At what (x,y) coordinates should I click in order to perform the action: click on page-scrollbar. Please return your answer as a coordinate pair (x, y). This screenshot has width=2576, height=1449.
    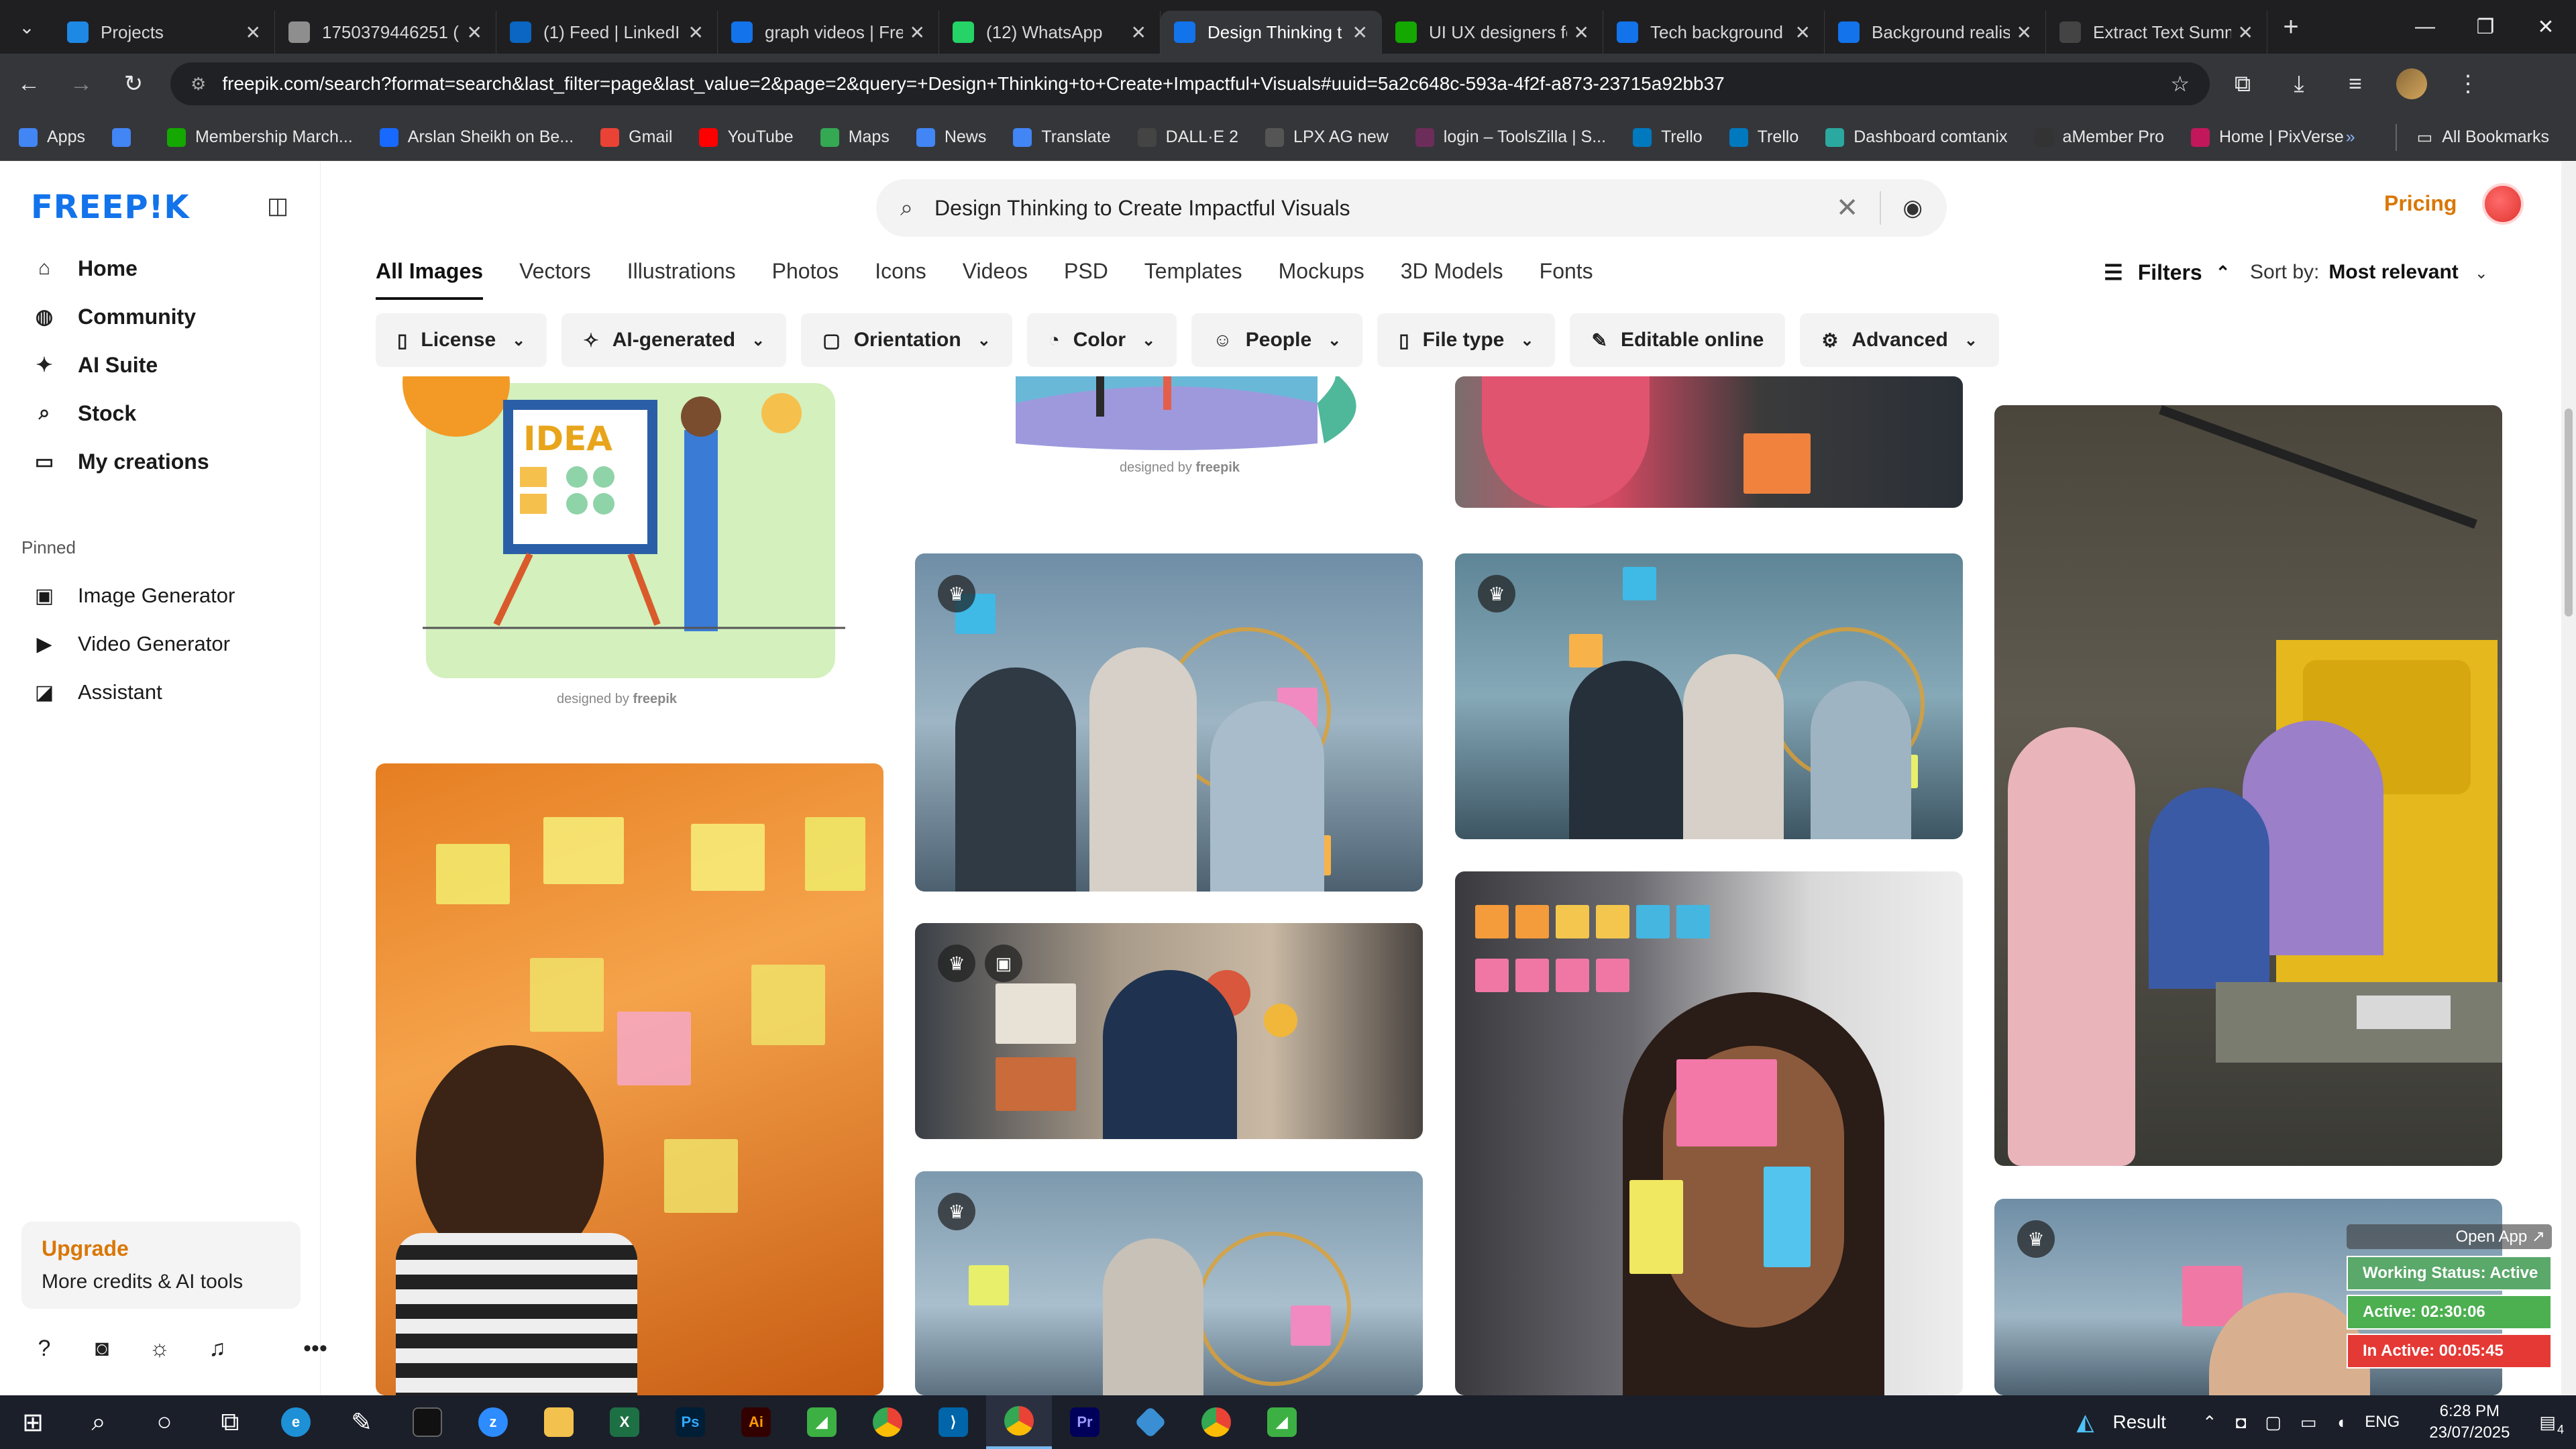
    Looking at the image, I should click on (2568, 778).